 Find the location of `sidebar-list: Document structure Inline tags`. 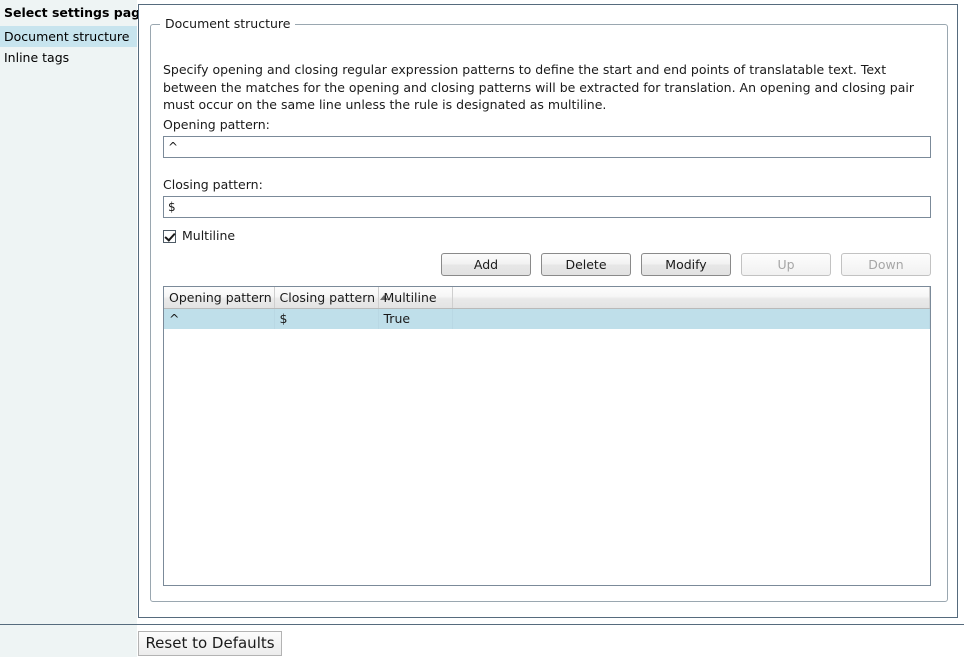

sidebar-list: Document structure Inline tags is located at coordinates (68, 47).